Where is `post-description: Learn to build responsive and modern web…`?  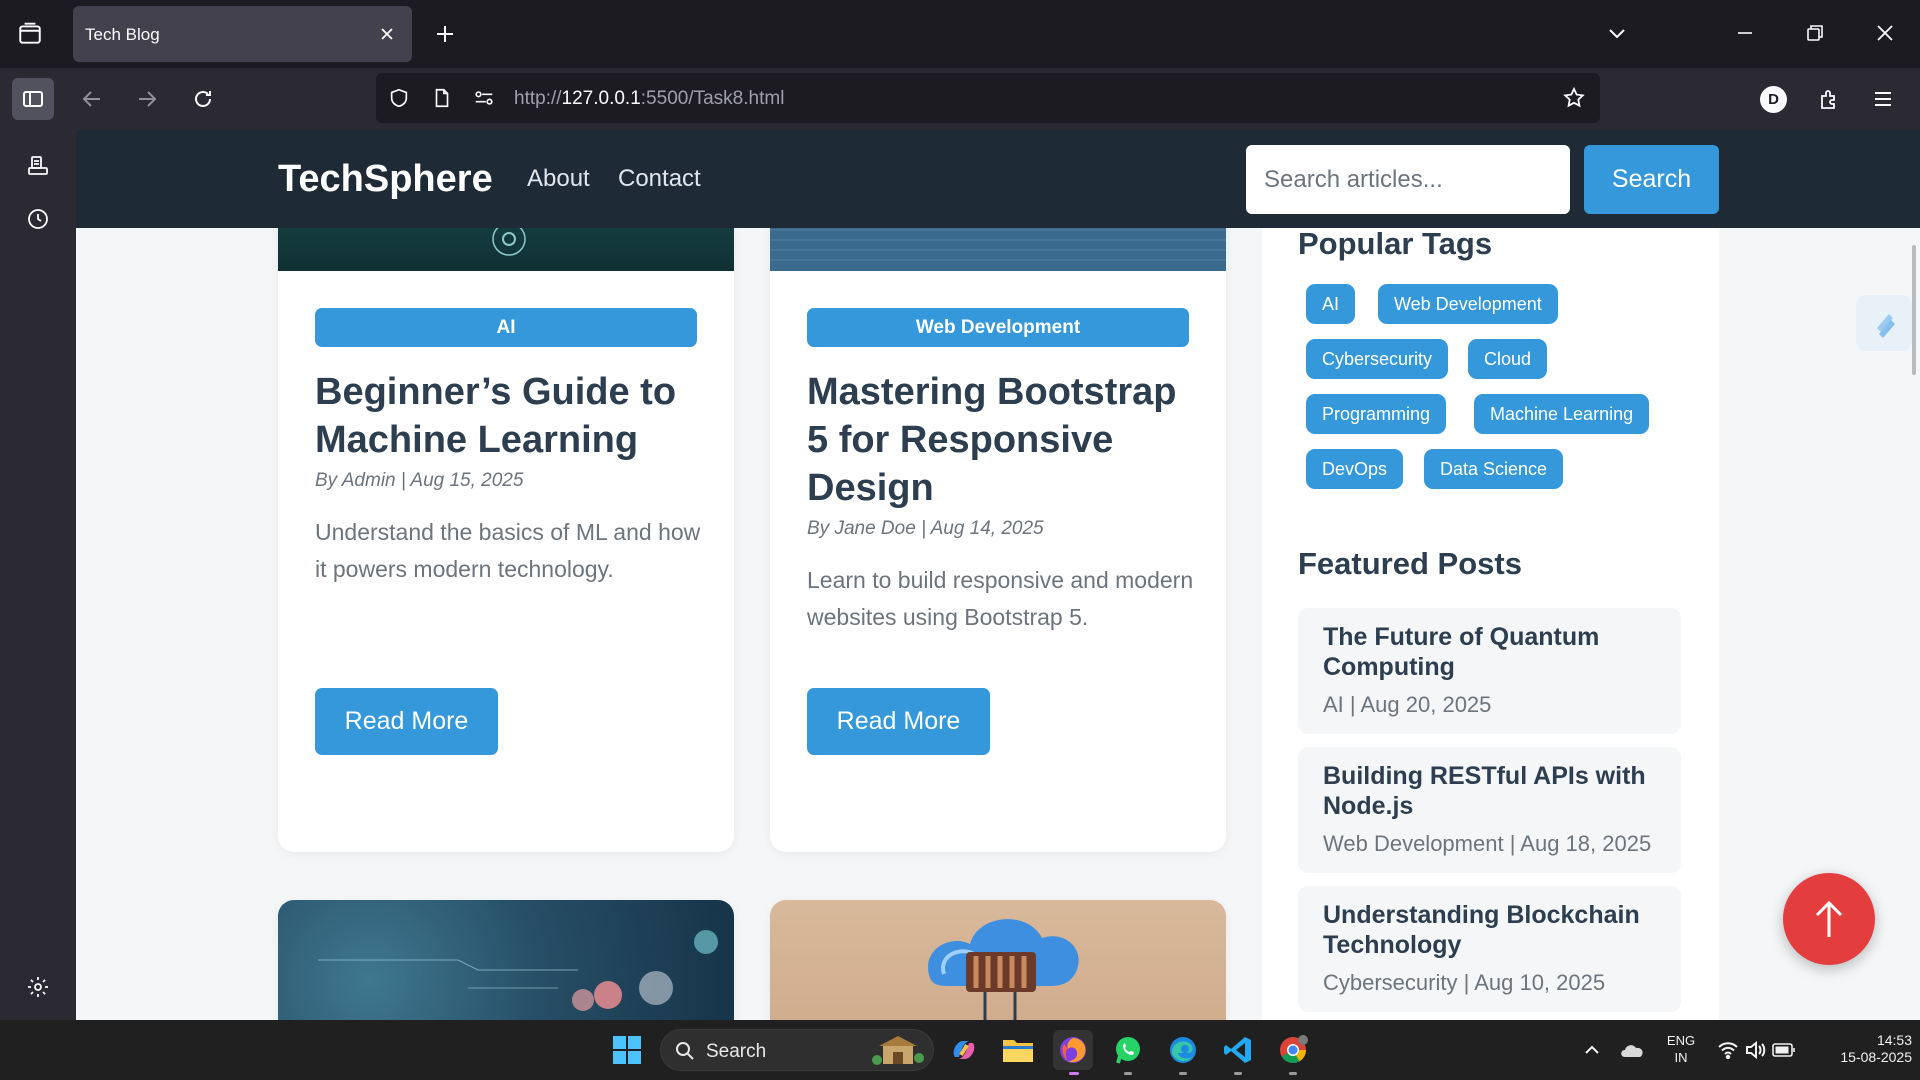 post-description: Learn to build responsive and modern web… is located at coordinates (1000, 598).